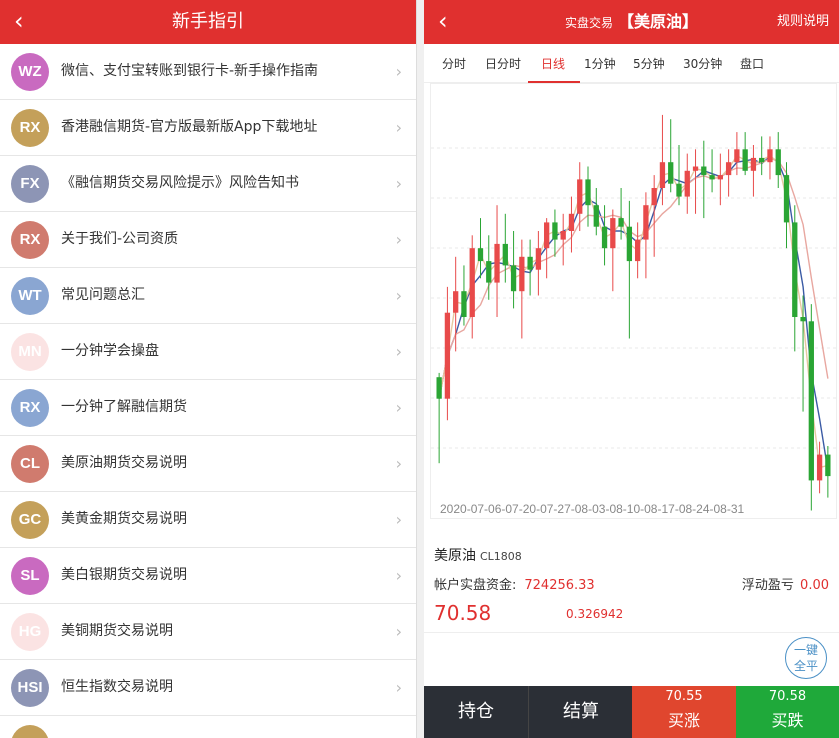 The height and width of the screenshot is (738, 839). I want to click on guide-list-item: RX 香港融信期货-官方版最新版App下载地址 ›, so click(208, 128).